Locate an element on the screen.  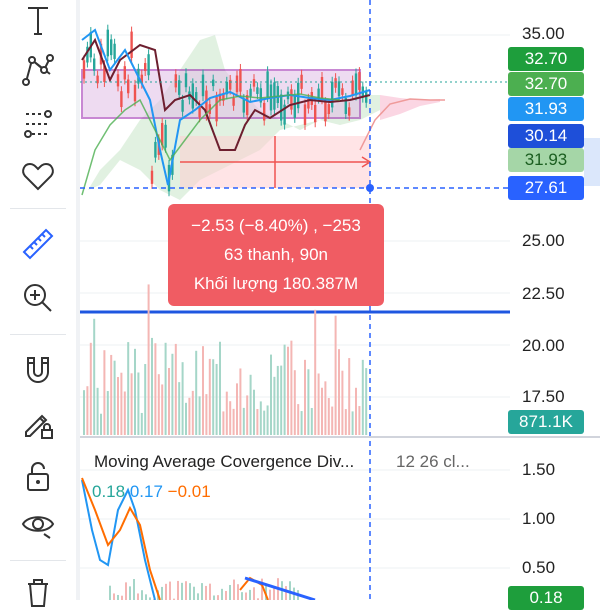
text-tool-button is located at coordinates (38, 20).